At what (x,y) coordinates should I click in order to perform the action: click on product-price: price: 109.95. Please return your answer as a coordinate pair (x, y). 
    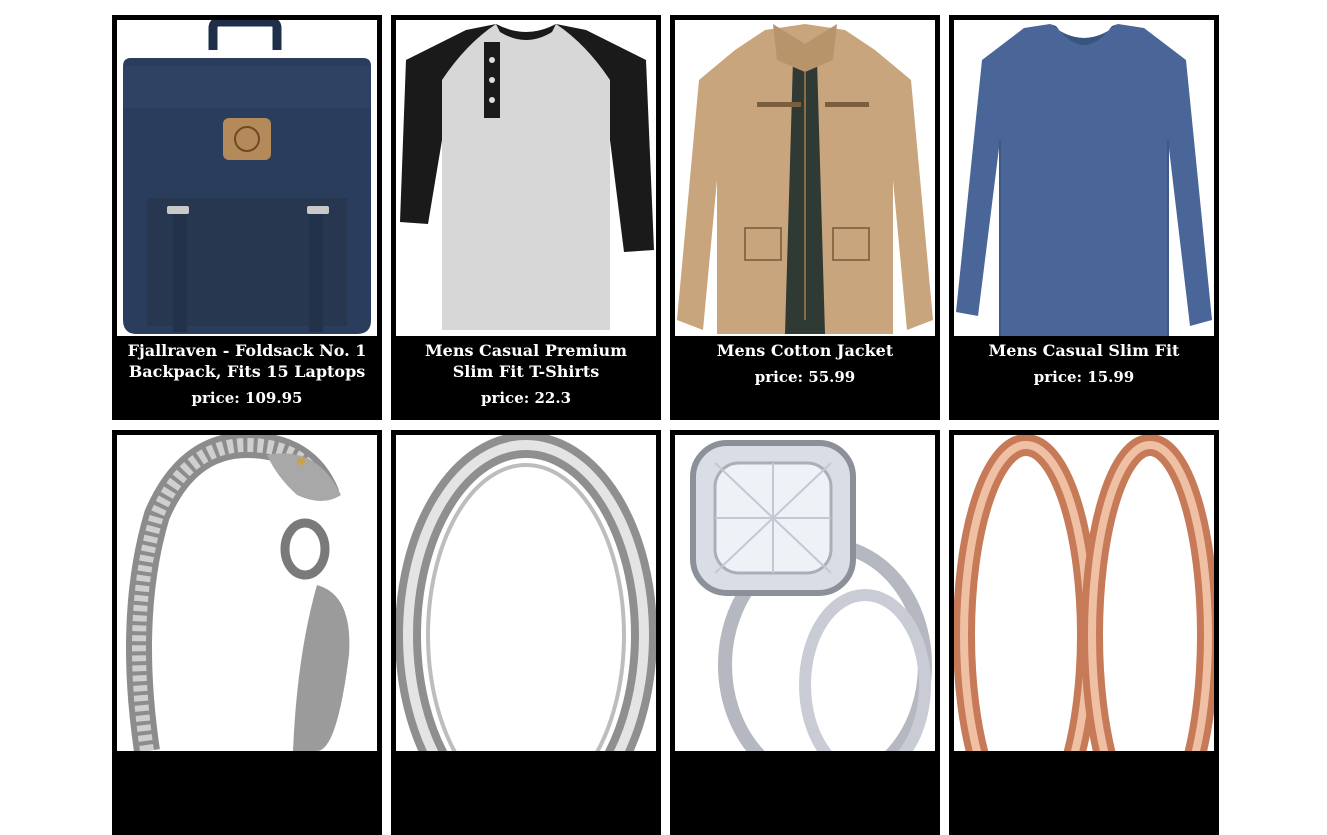
    Looking at the image, I should click on (247, 398).